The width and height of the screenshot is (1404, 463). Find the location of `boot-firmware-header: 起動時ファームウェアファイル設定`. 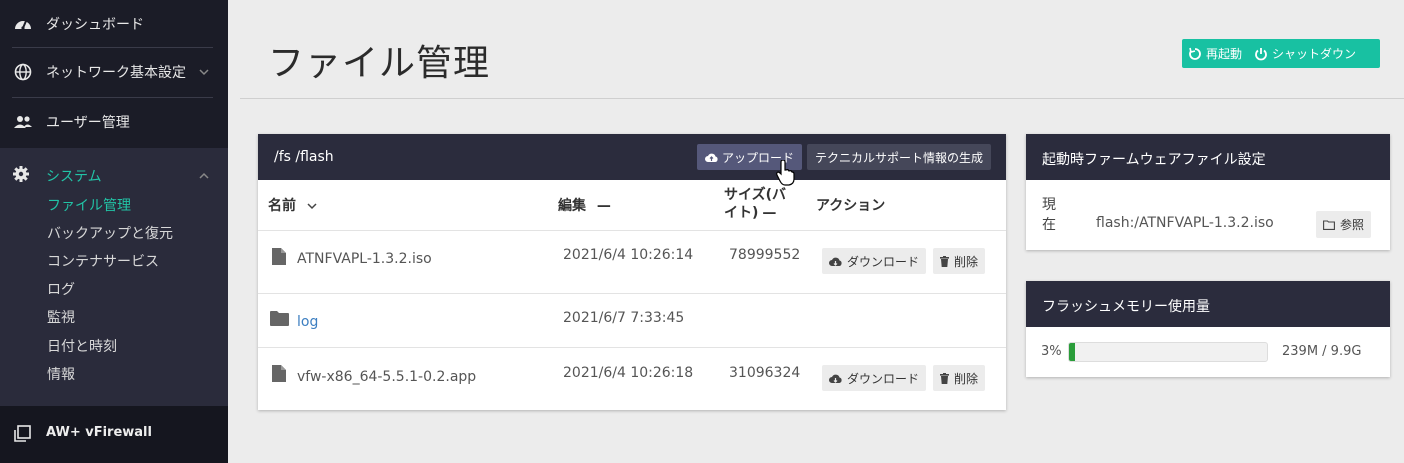

boot-firmware-header: 起動時ファームウェアファイル設定 is located at coordinates (1208, 157).